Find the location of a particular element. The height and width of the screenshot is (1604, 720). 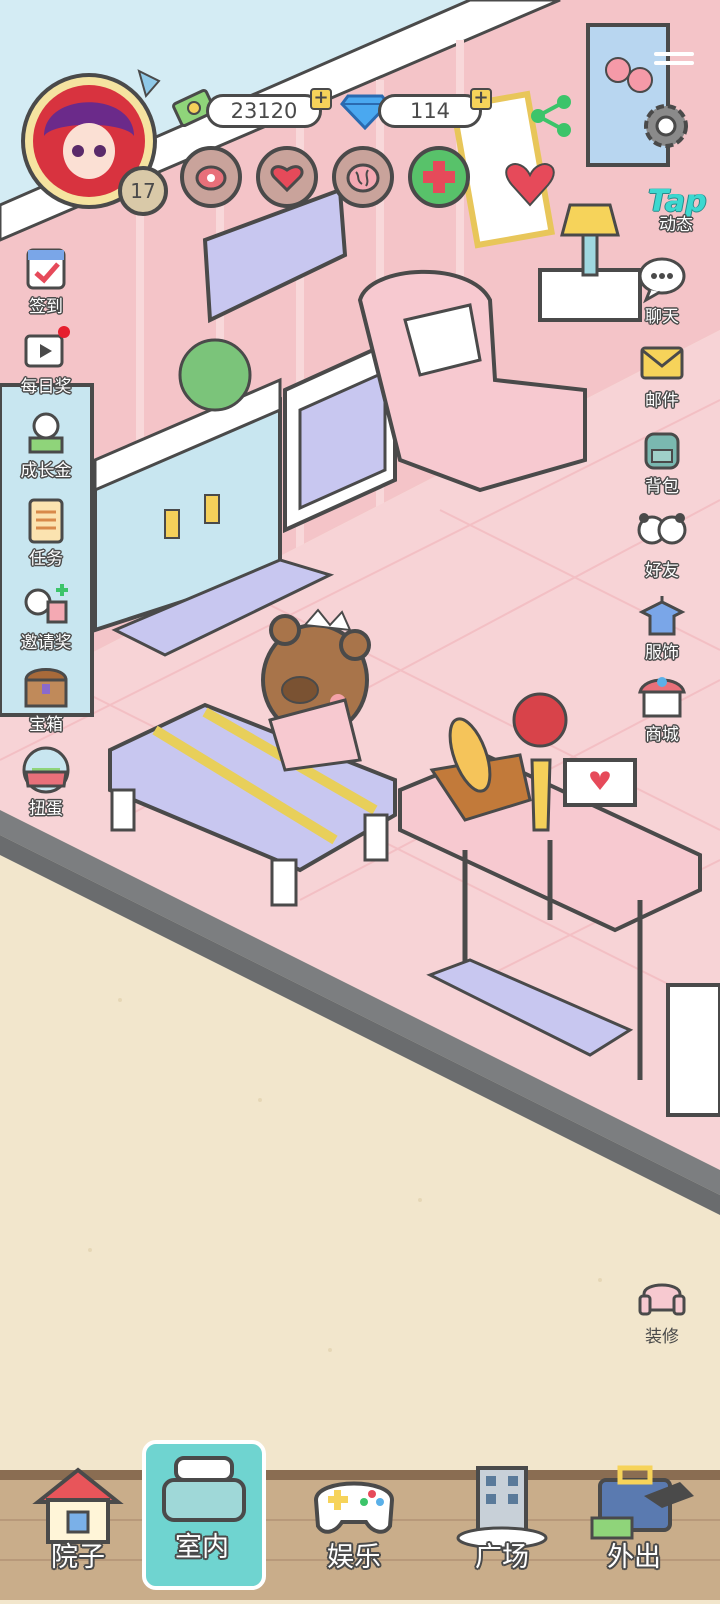

add-status-button is located at coordinates (439, 177).